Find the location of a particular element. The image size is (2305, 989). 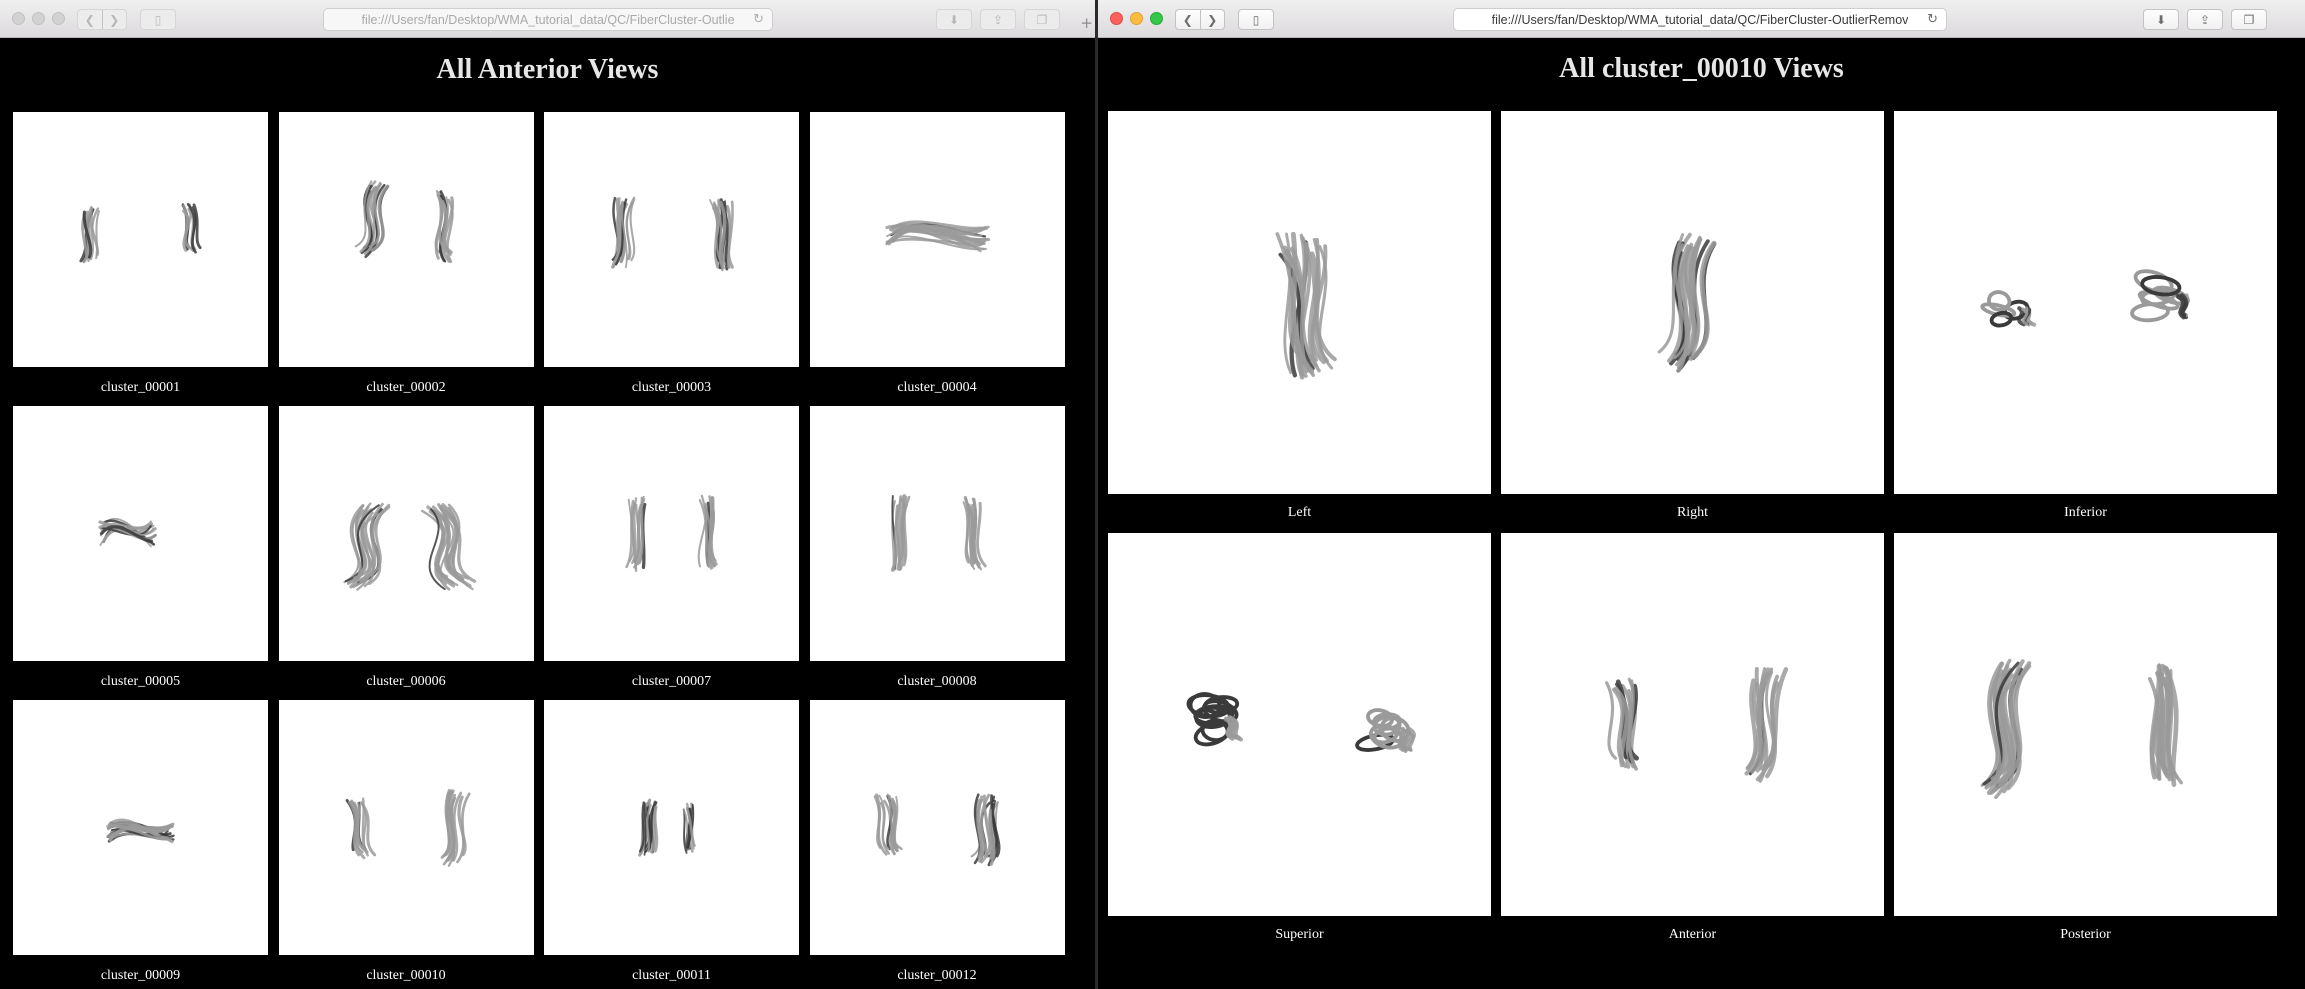

thumbnail-caption: Inferior is located at coordinates (2085, 512).